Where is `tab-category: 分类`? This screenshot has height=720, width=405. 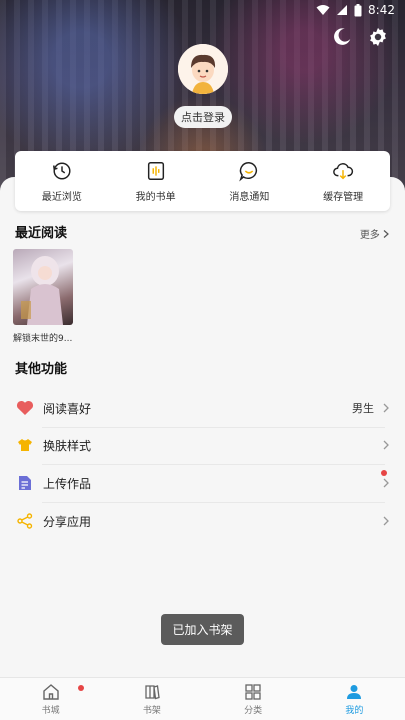 tab-category: 分类 is located at coordinates (253, 699).